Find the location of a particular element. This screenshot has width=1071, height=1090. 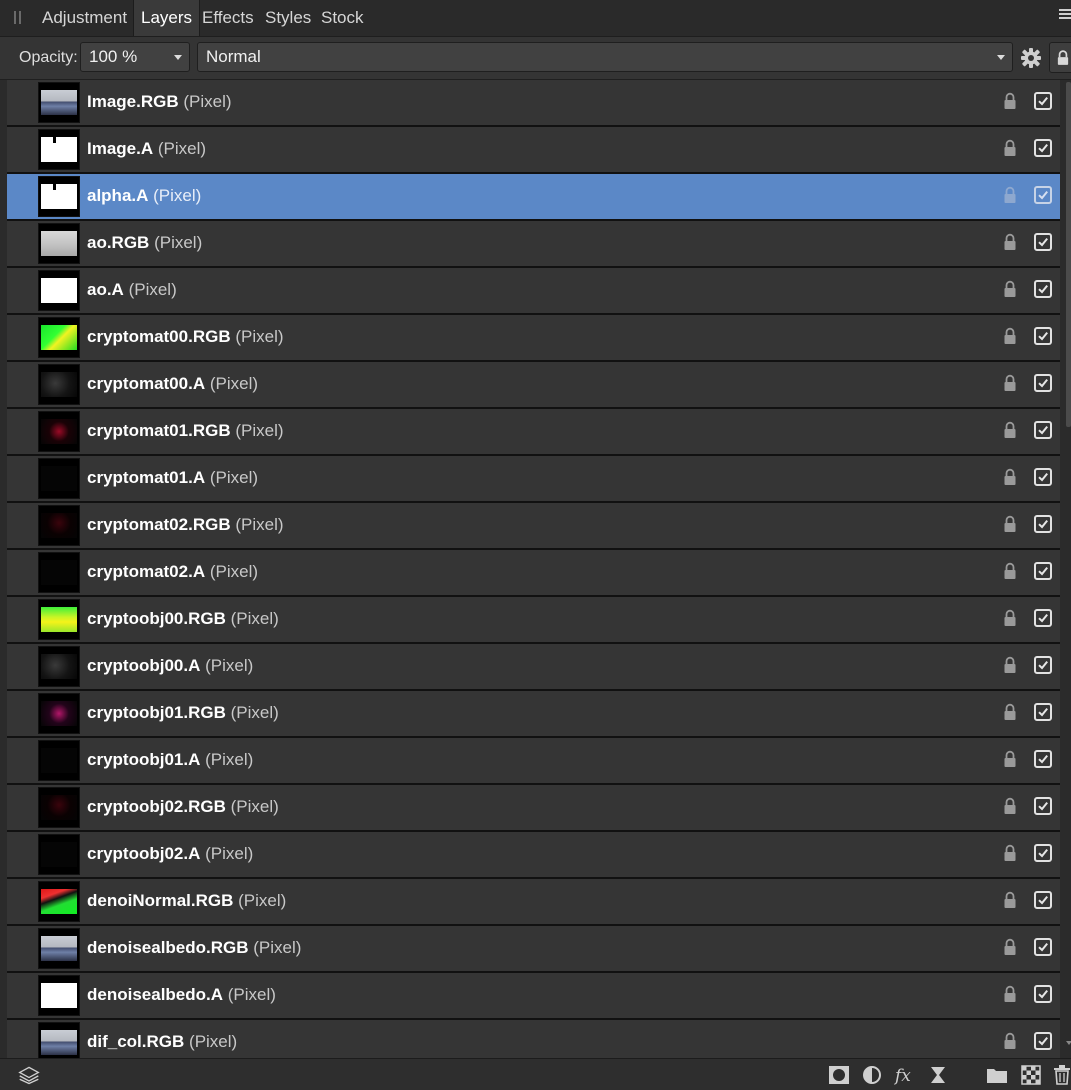

layer-name-label: cryptomat01.A (Pixel) is located at coordinates (172, 478).